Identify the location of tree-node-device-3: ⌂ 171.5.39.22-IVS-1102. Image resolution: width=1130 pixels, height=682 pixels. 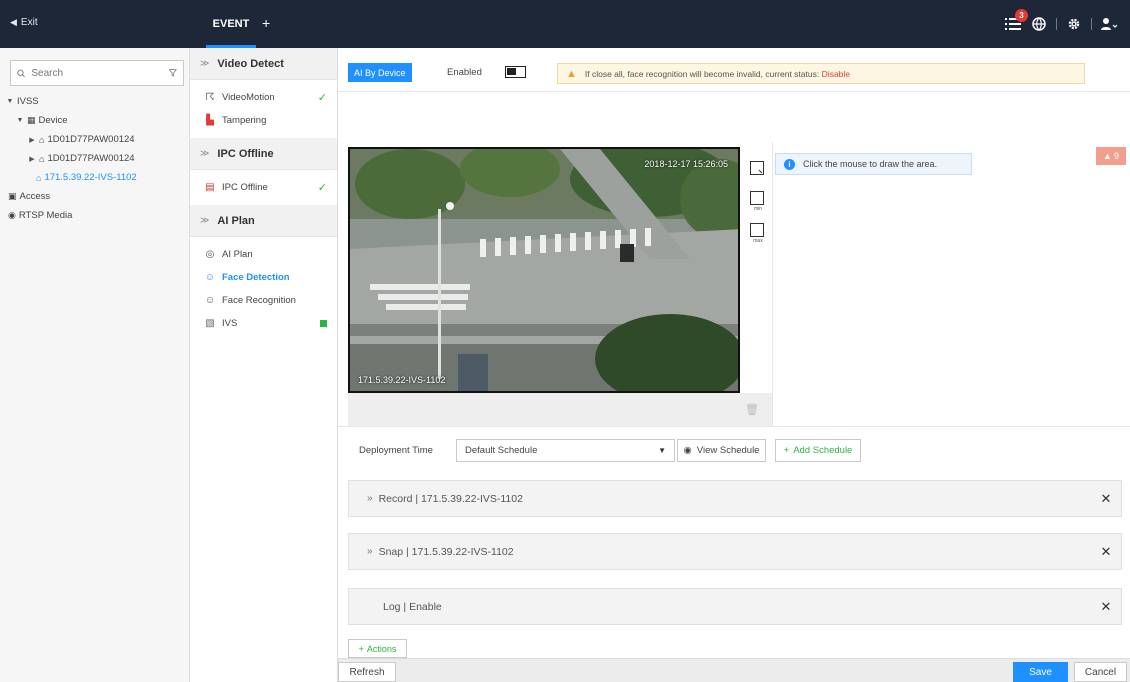
(96, 177).